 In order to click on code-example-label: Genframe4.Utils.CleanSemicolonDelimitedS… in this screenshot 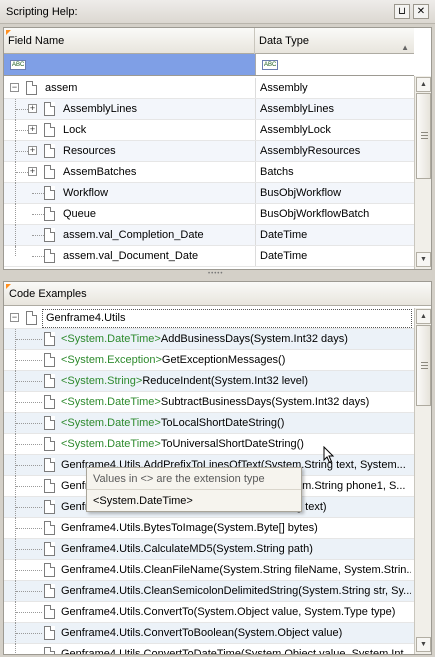, I will do `click(236, 591)`.